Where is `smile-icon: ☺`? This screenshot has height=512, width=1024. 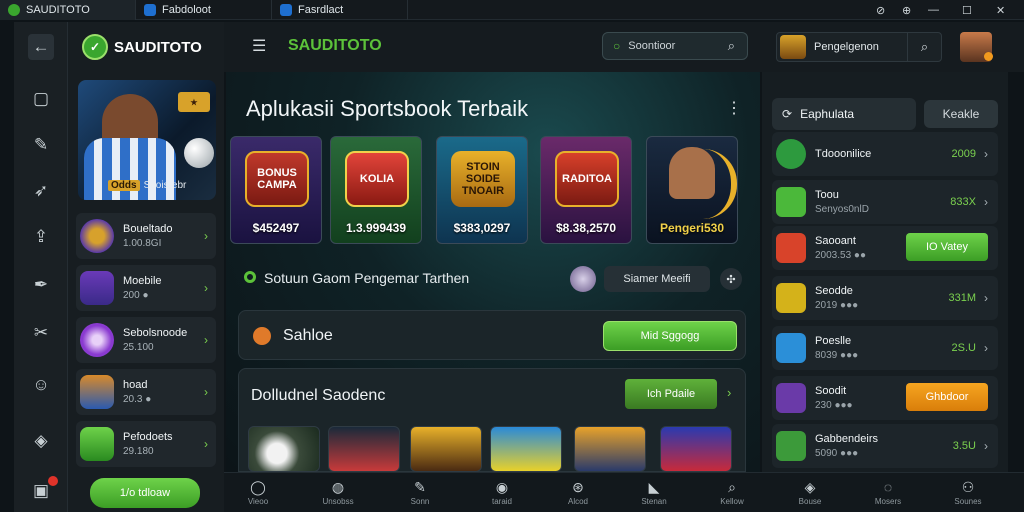 smile-icon: ☺ is located at coordinates (41, 385).